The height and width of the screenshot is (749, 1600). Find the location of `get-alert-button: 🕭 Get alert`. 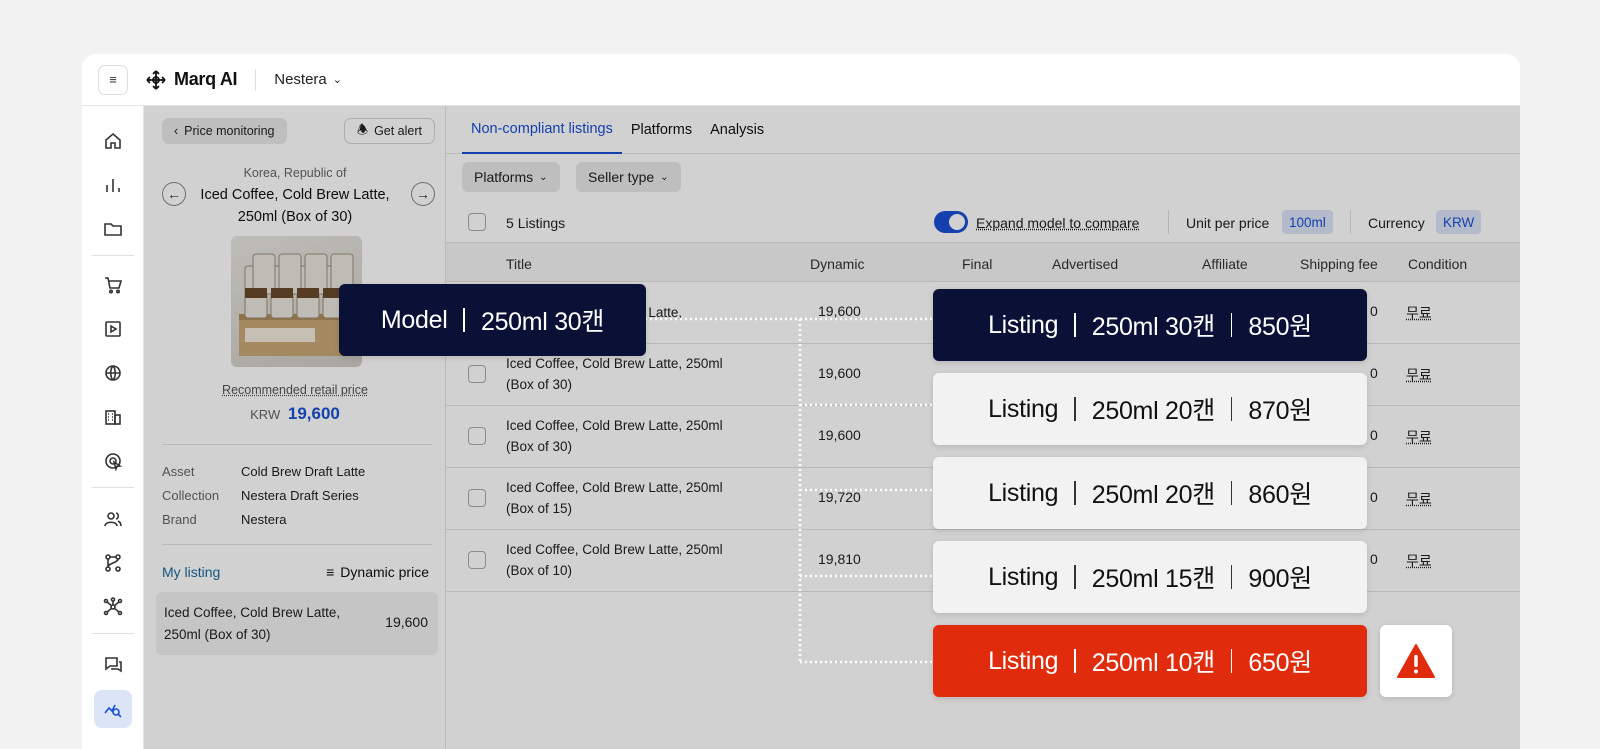

get-alert-button: 🕭 Get alert is located at coordinates (389, 131).